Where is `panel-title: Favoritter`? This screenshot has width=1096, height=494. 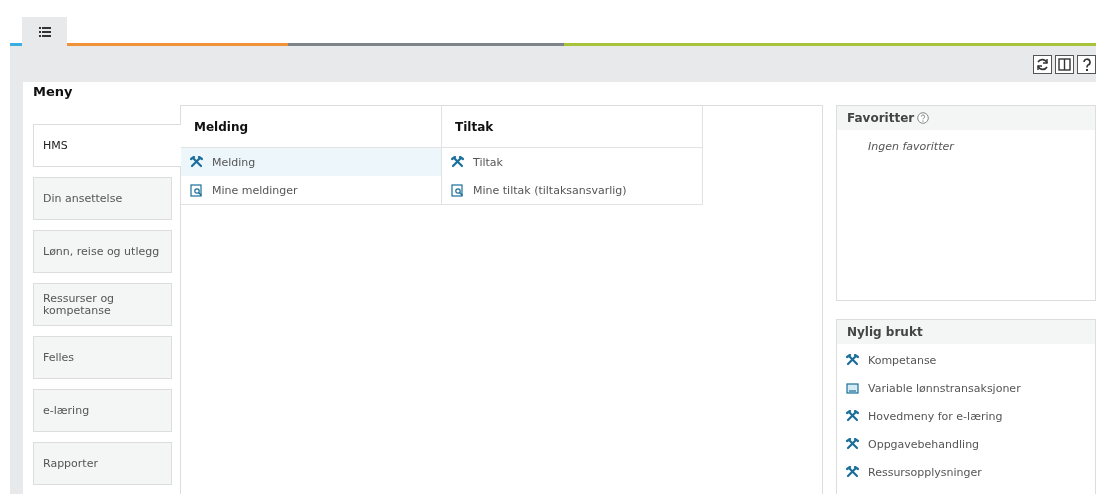 panel-title: Favoritter is located at coordinates (881, 118).